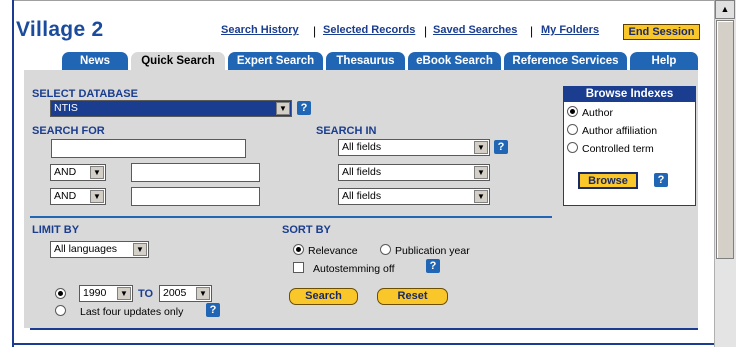  I want to click on database-select-value: NTIS, so click(66, 108).